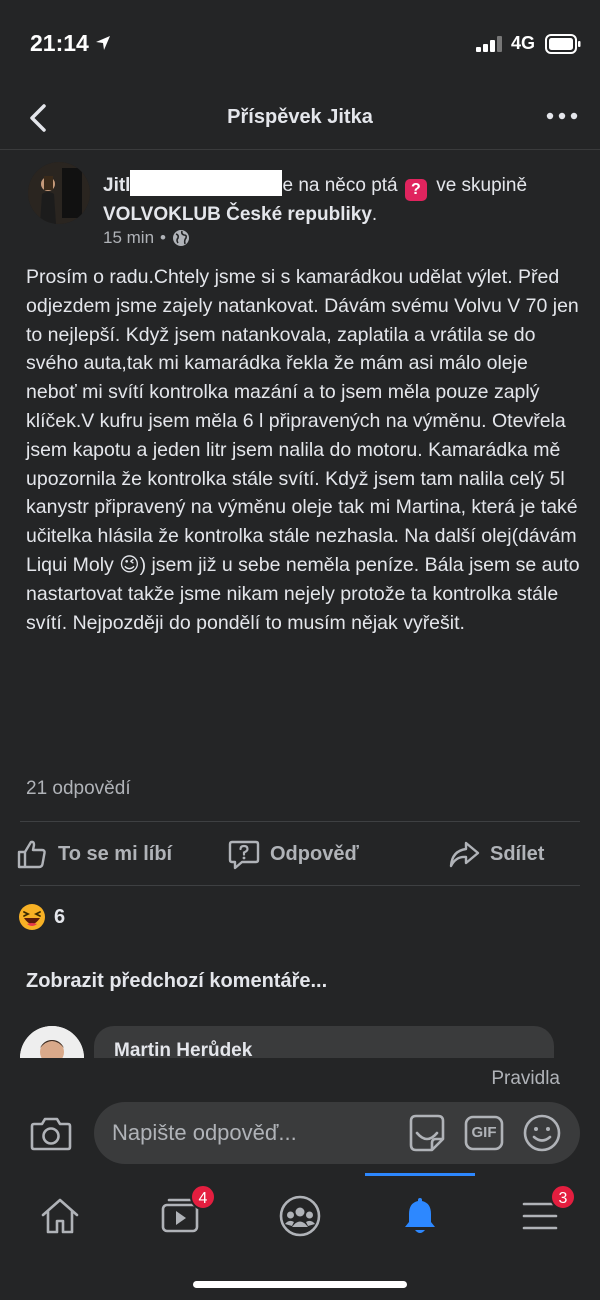  I want to click on comment-bubble: Martin Herůdek, so click(324, 1043).